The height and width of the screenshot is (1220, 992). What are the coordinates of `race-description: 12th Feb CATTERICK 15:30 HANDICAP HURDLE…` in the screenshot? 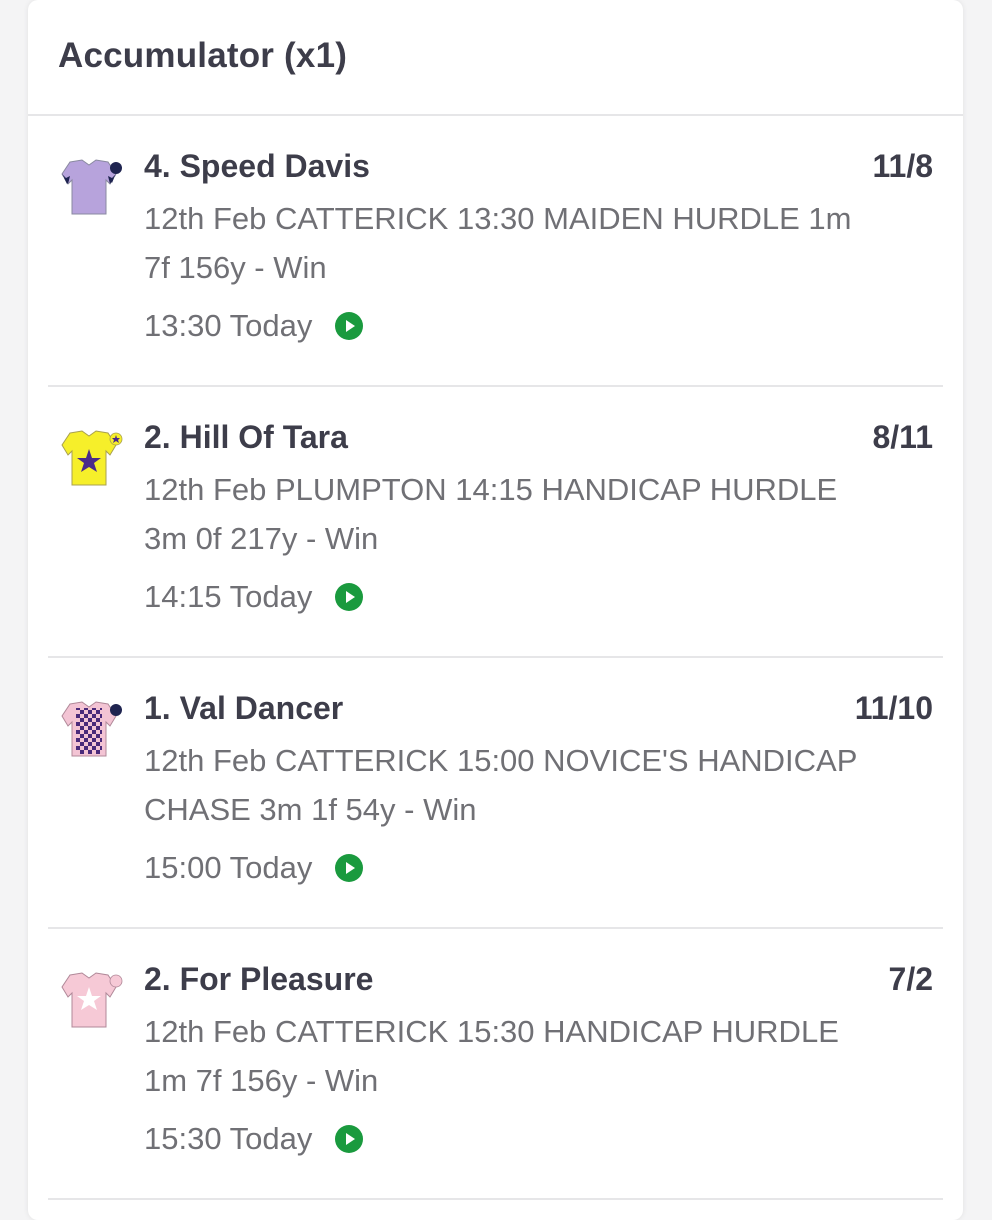 It's located at (491, 1056).